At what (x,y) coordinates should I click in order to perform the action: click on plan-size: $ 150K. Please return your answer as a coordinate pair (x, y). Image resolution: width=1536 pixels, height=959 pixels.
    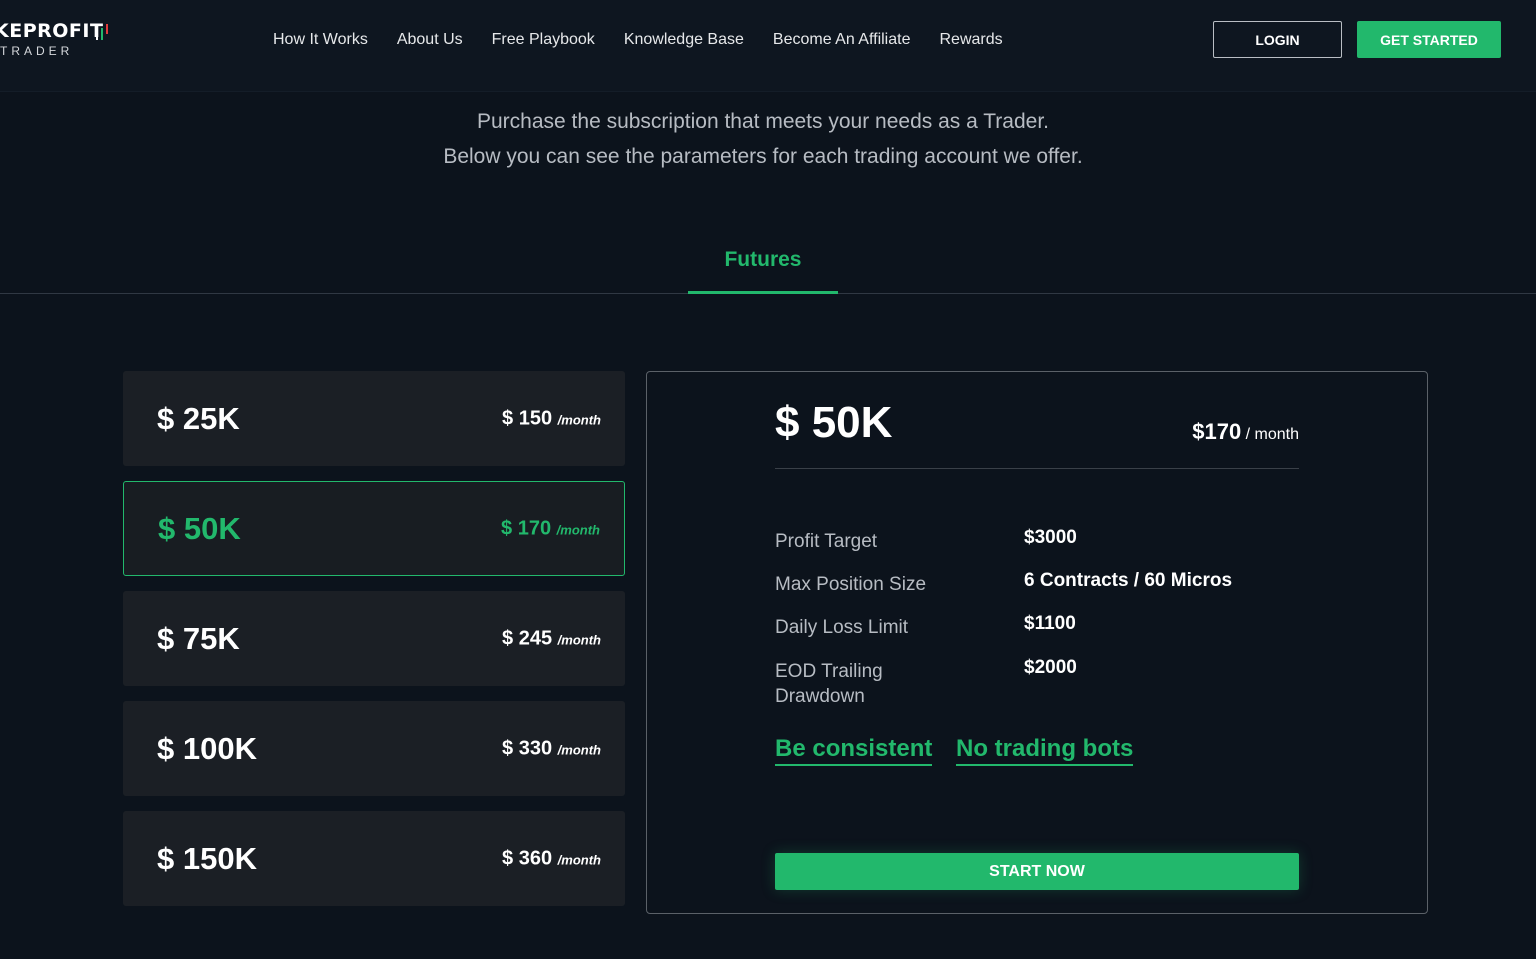
    Looking at the image, I should click on (207, 858).